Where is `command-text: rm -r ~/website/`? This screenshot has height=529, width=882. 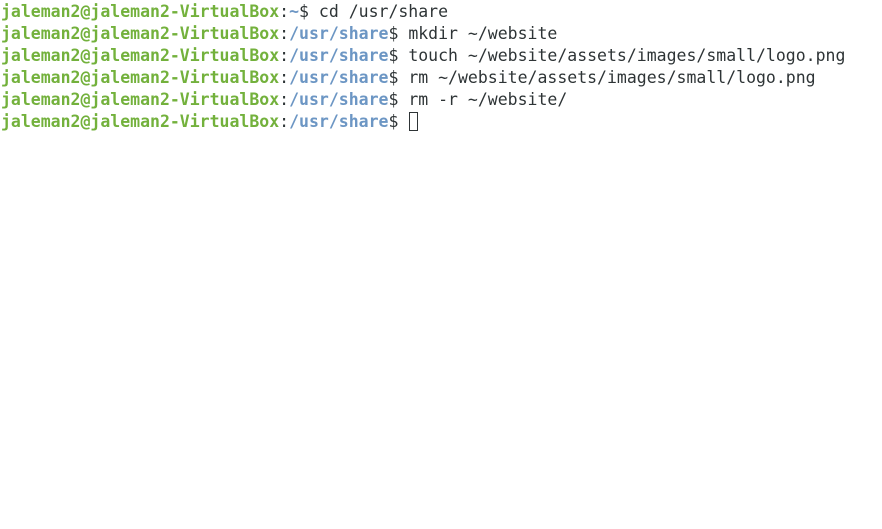
command-text: rm -r ~/website/ is located at coordinates (488, 99).